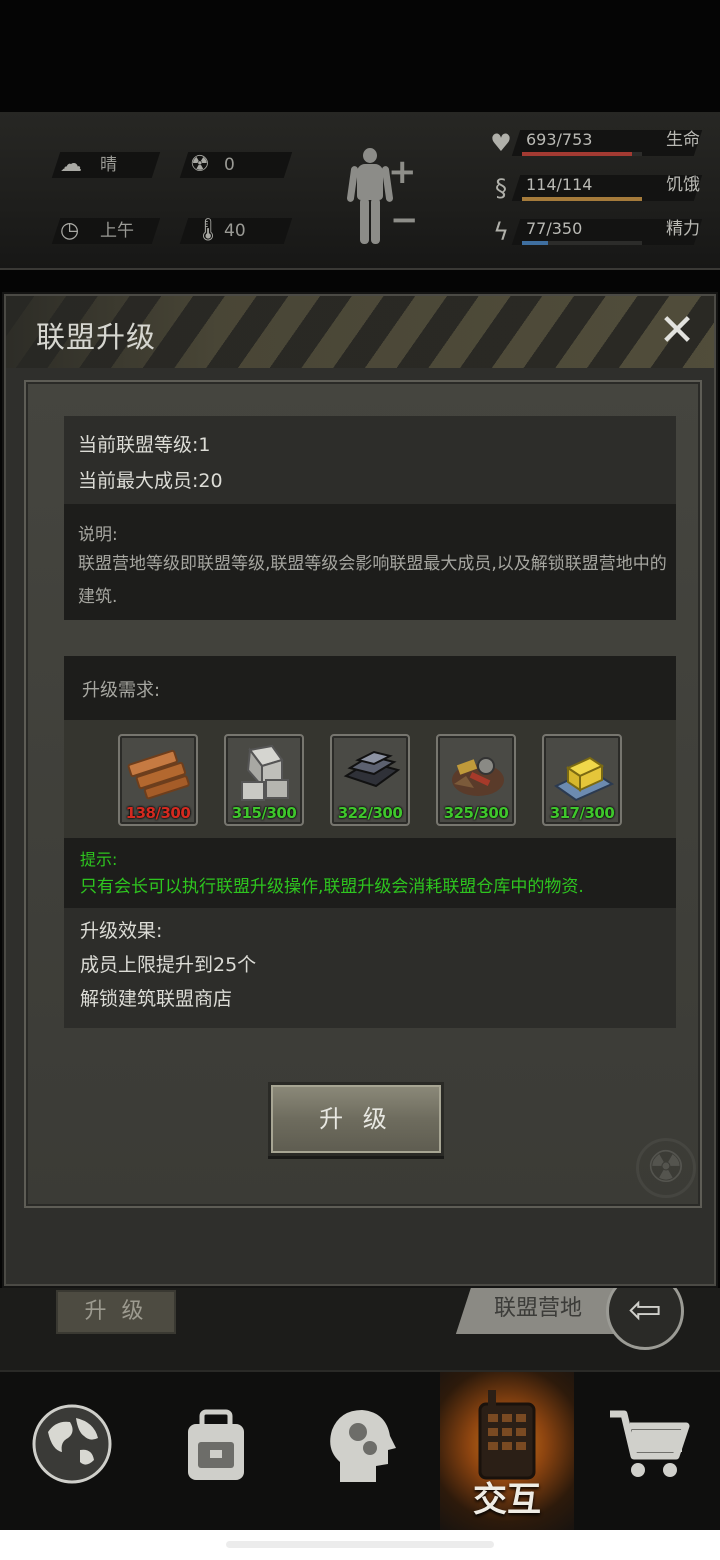 Image resolution: width=720 pixels, height=1560 pixels. Describe the element at coordinates (370, 198) in the screenshot. I see `body-status-figure` at that location.